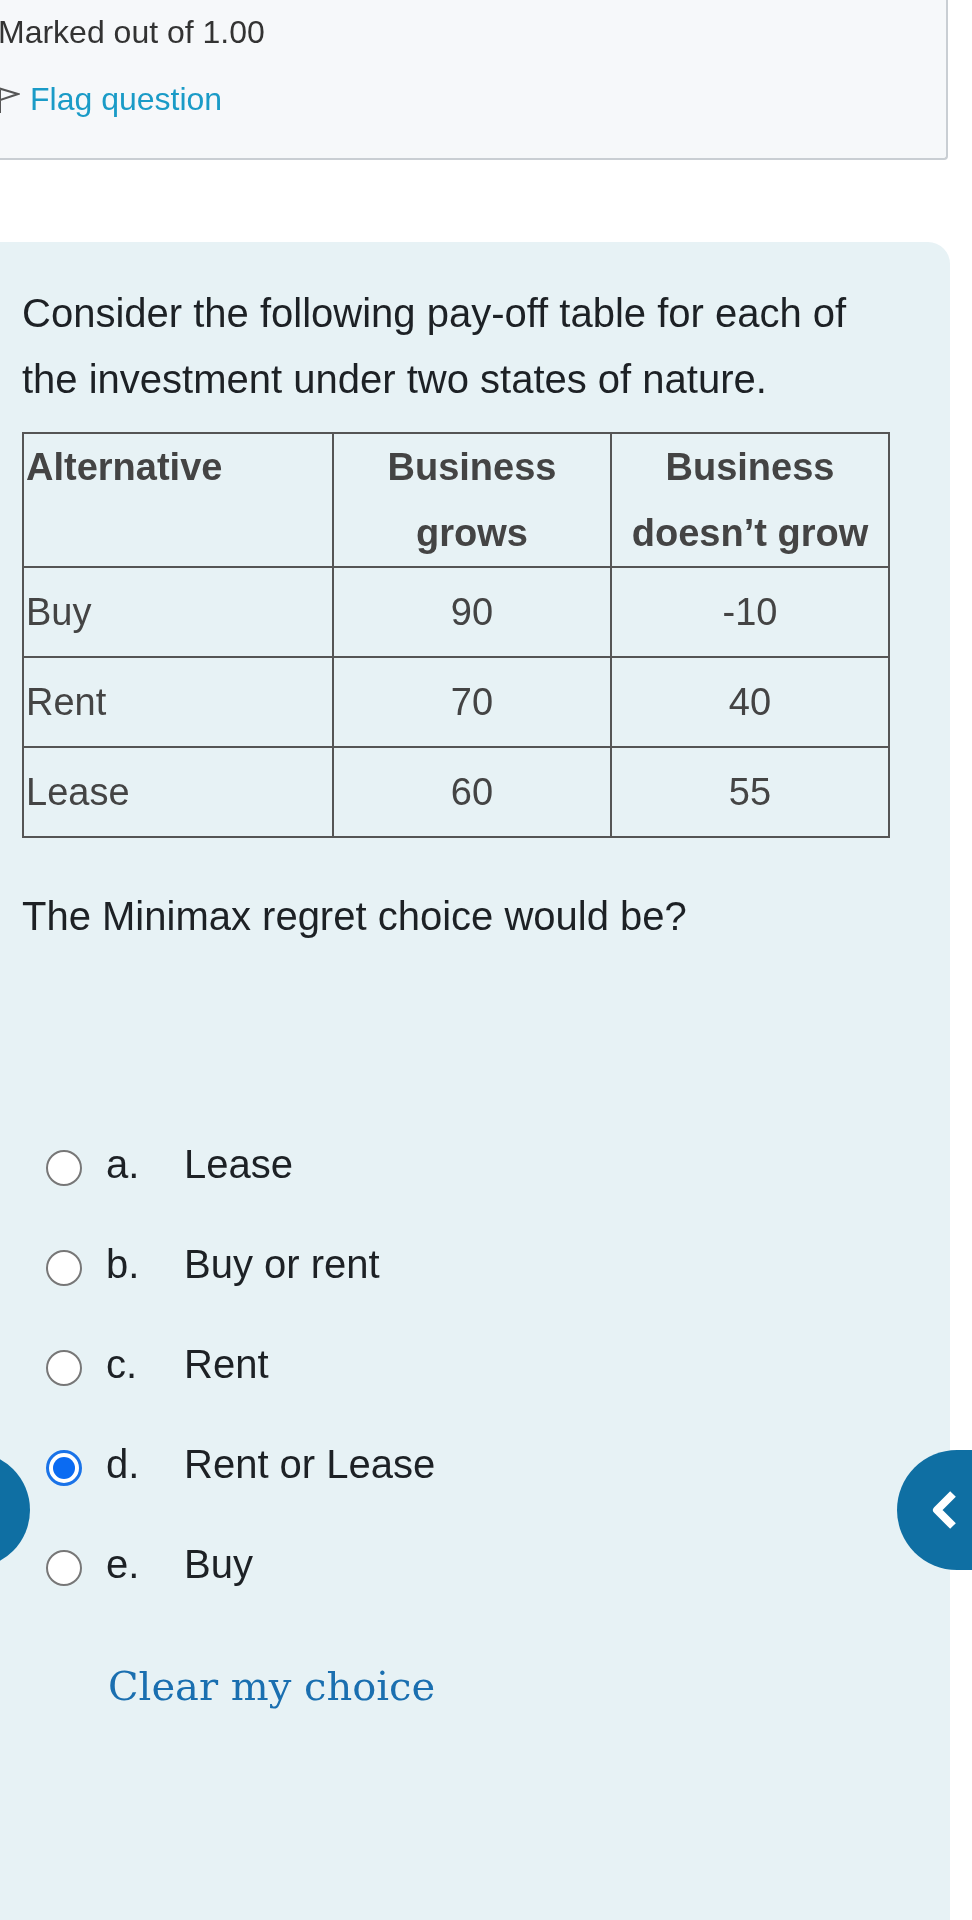 This screenshot has height=1920, width=972. Describe the element at coordinates (750, 612) in the screenshot. I see `table-cell: -10` at that location.